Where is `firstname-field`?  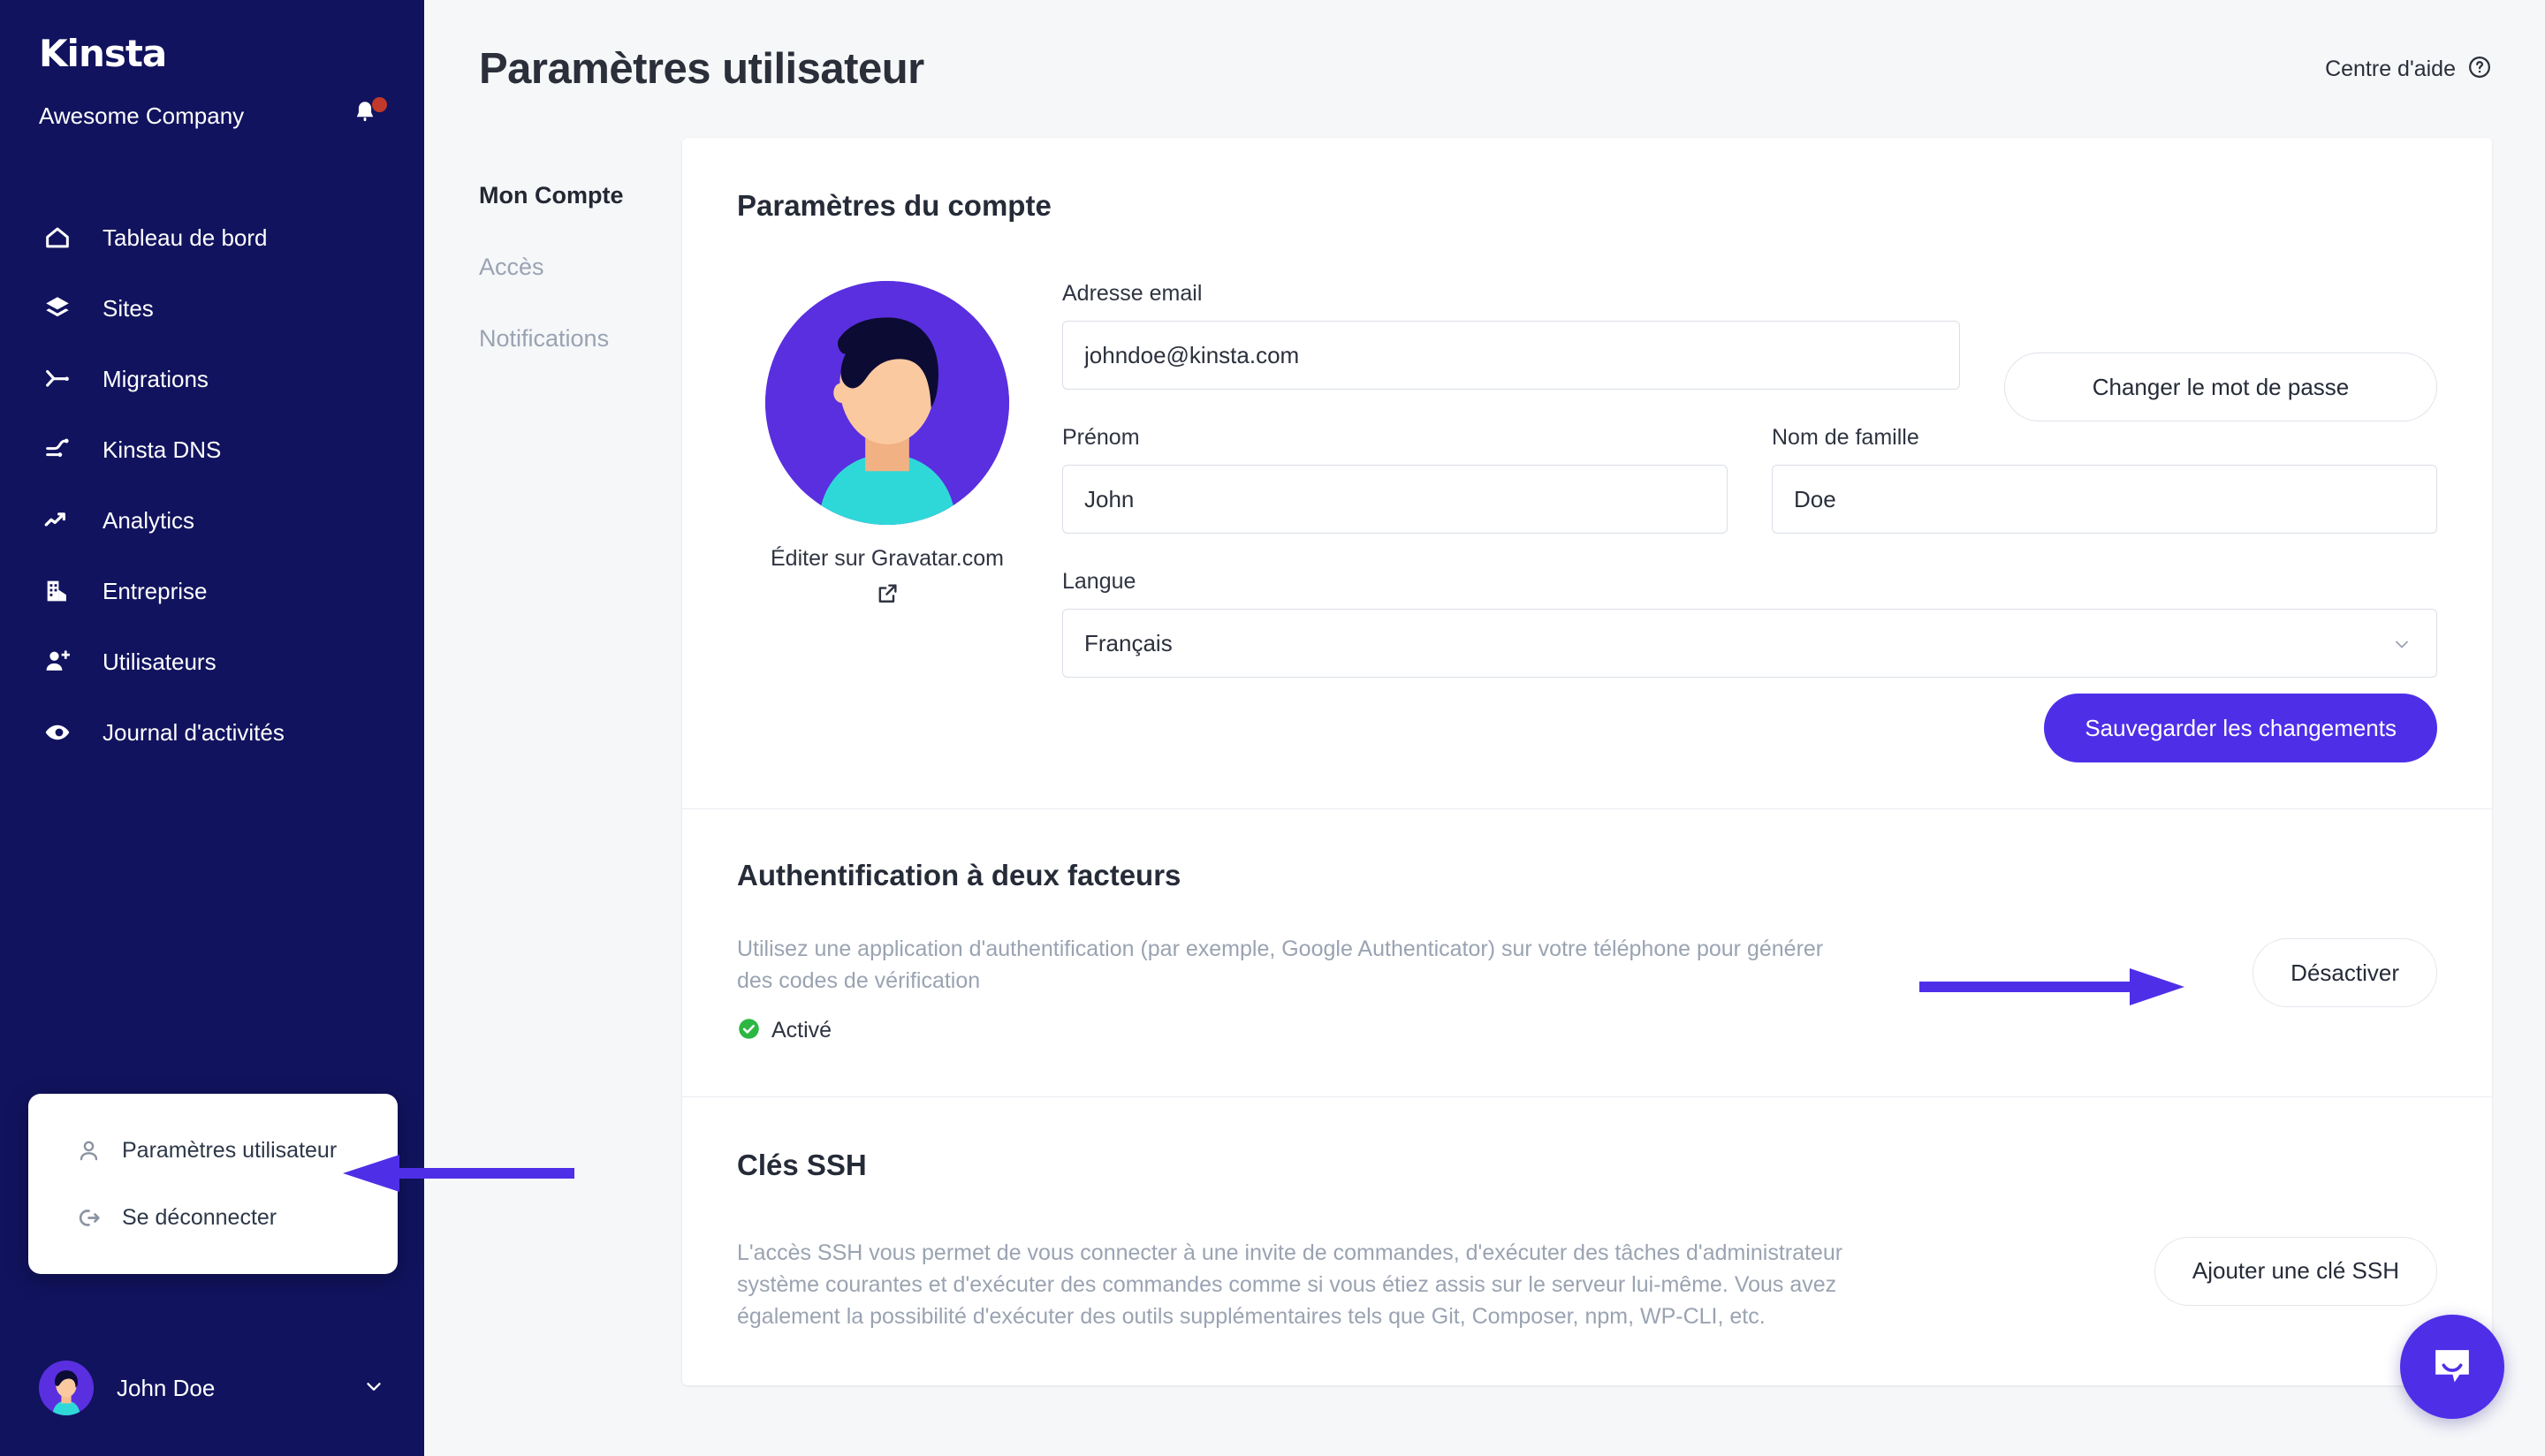
firstname-field is located at coordinates (1395, 499).